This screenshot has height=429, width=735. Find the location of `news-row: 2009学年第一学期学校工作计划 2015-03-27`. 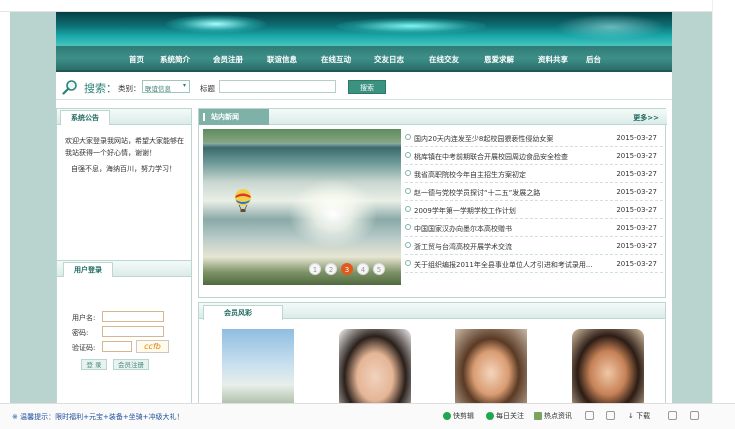

news-row: 2009学年第一学期学校工作计划 2015-03-27 is located at coordinates (534, 210).